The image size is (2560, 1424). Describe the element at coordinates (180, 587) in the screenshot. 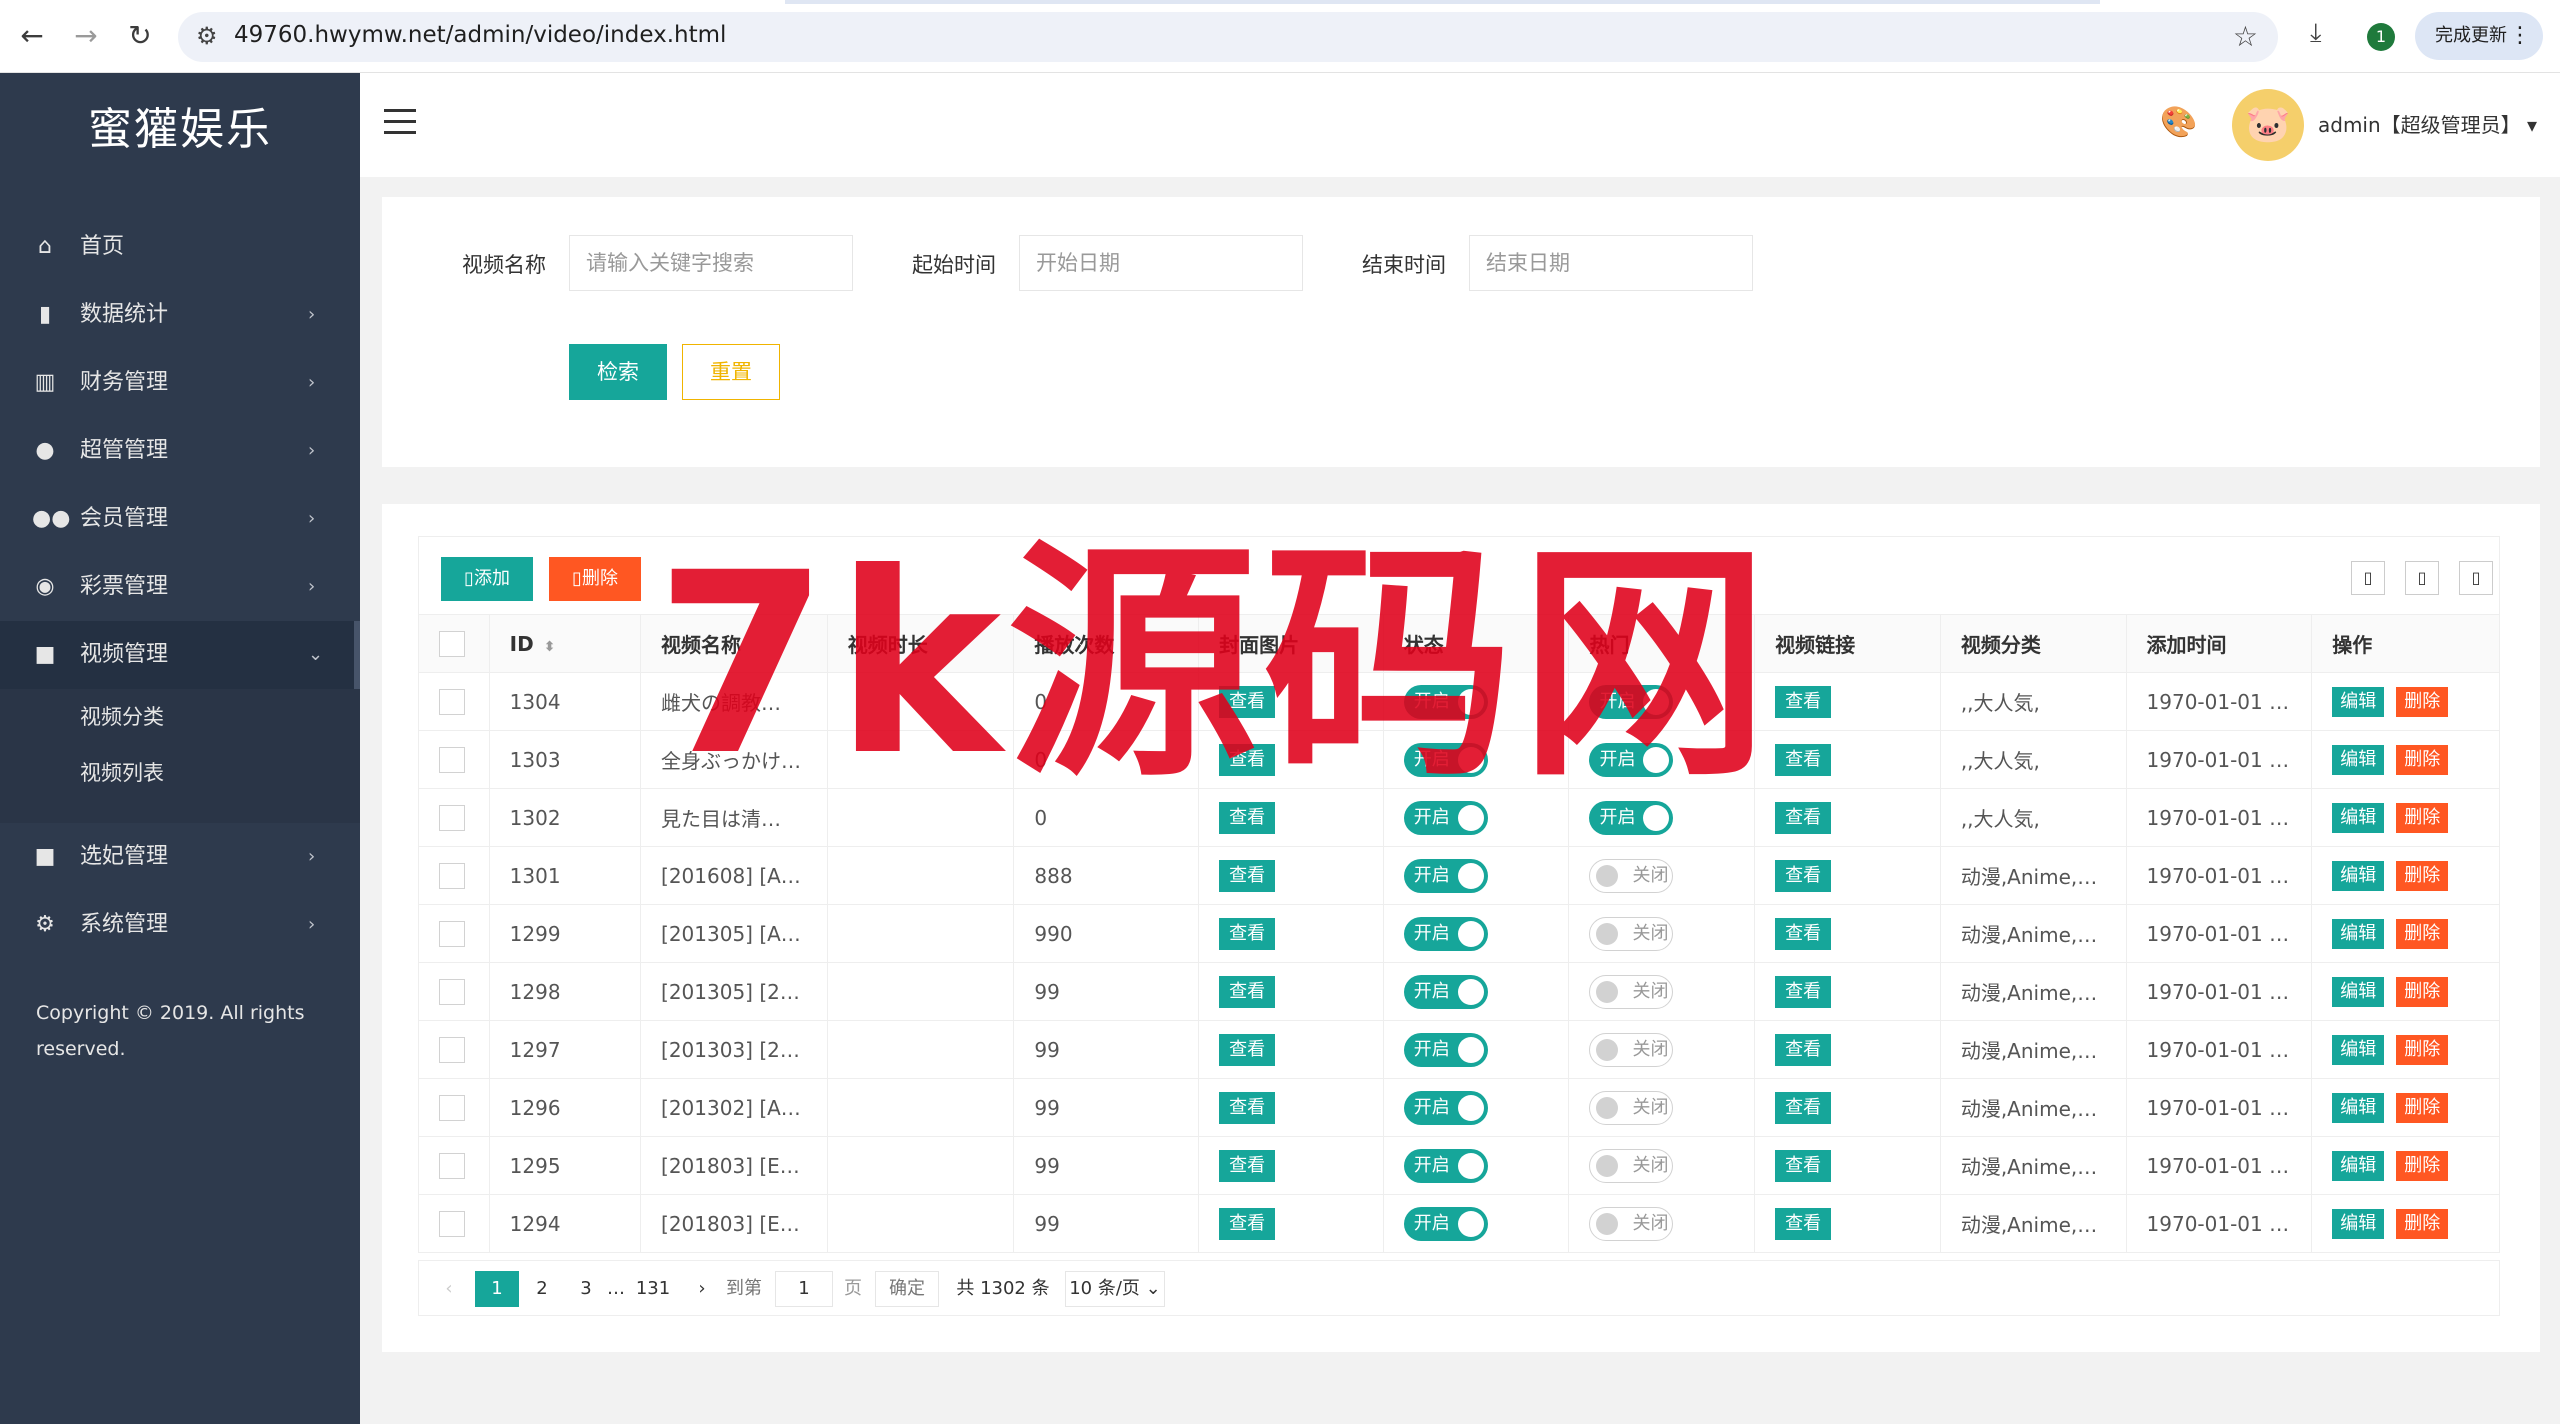

I see `sidebar-item-lottery: ◉ 彩票管理 ›` at that location.